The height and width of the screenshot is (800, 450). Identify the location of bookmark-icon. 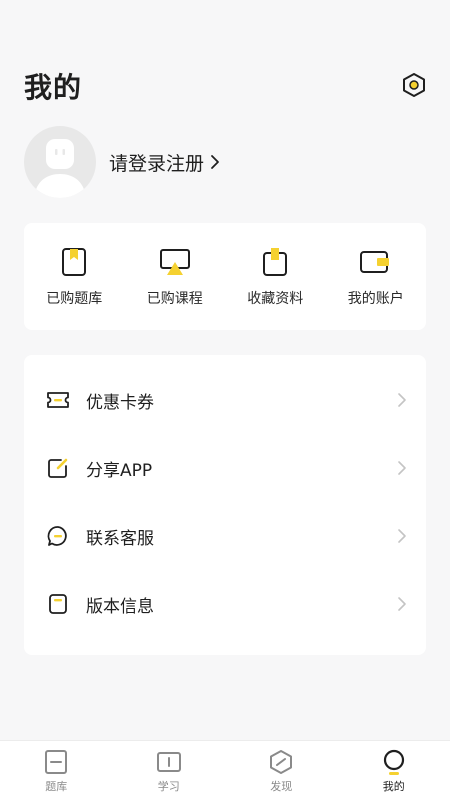
(74, 262).